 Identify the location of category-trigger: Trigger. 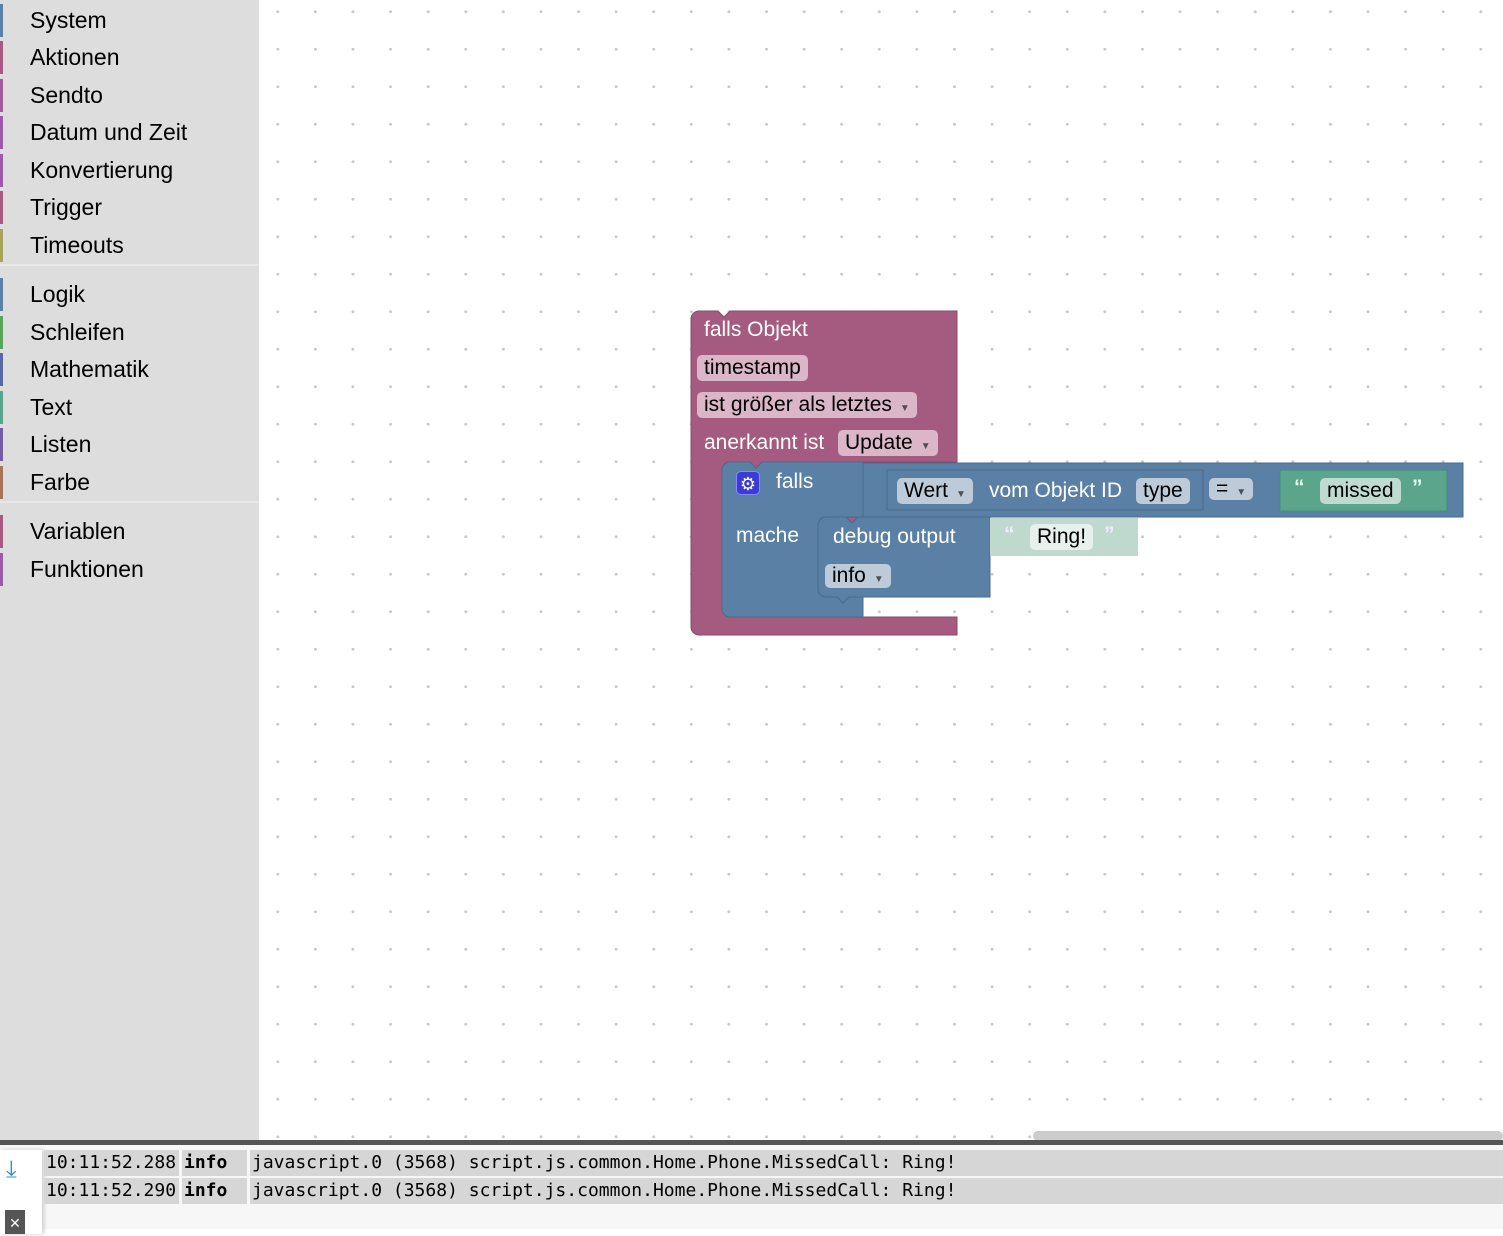
(129, 207).